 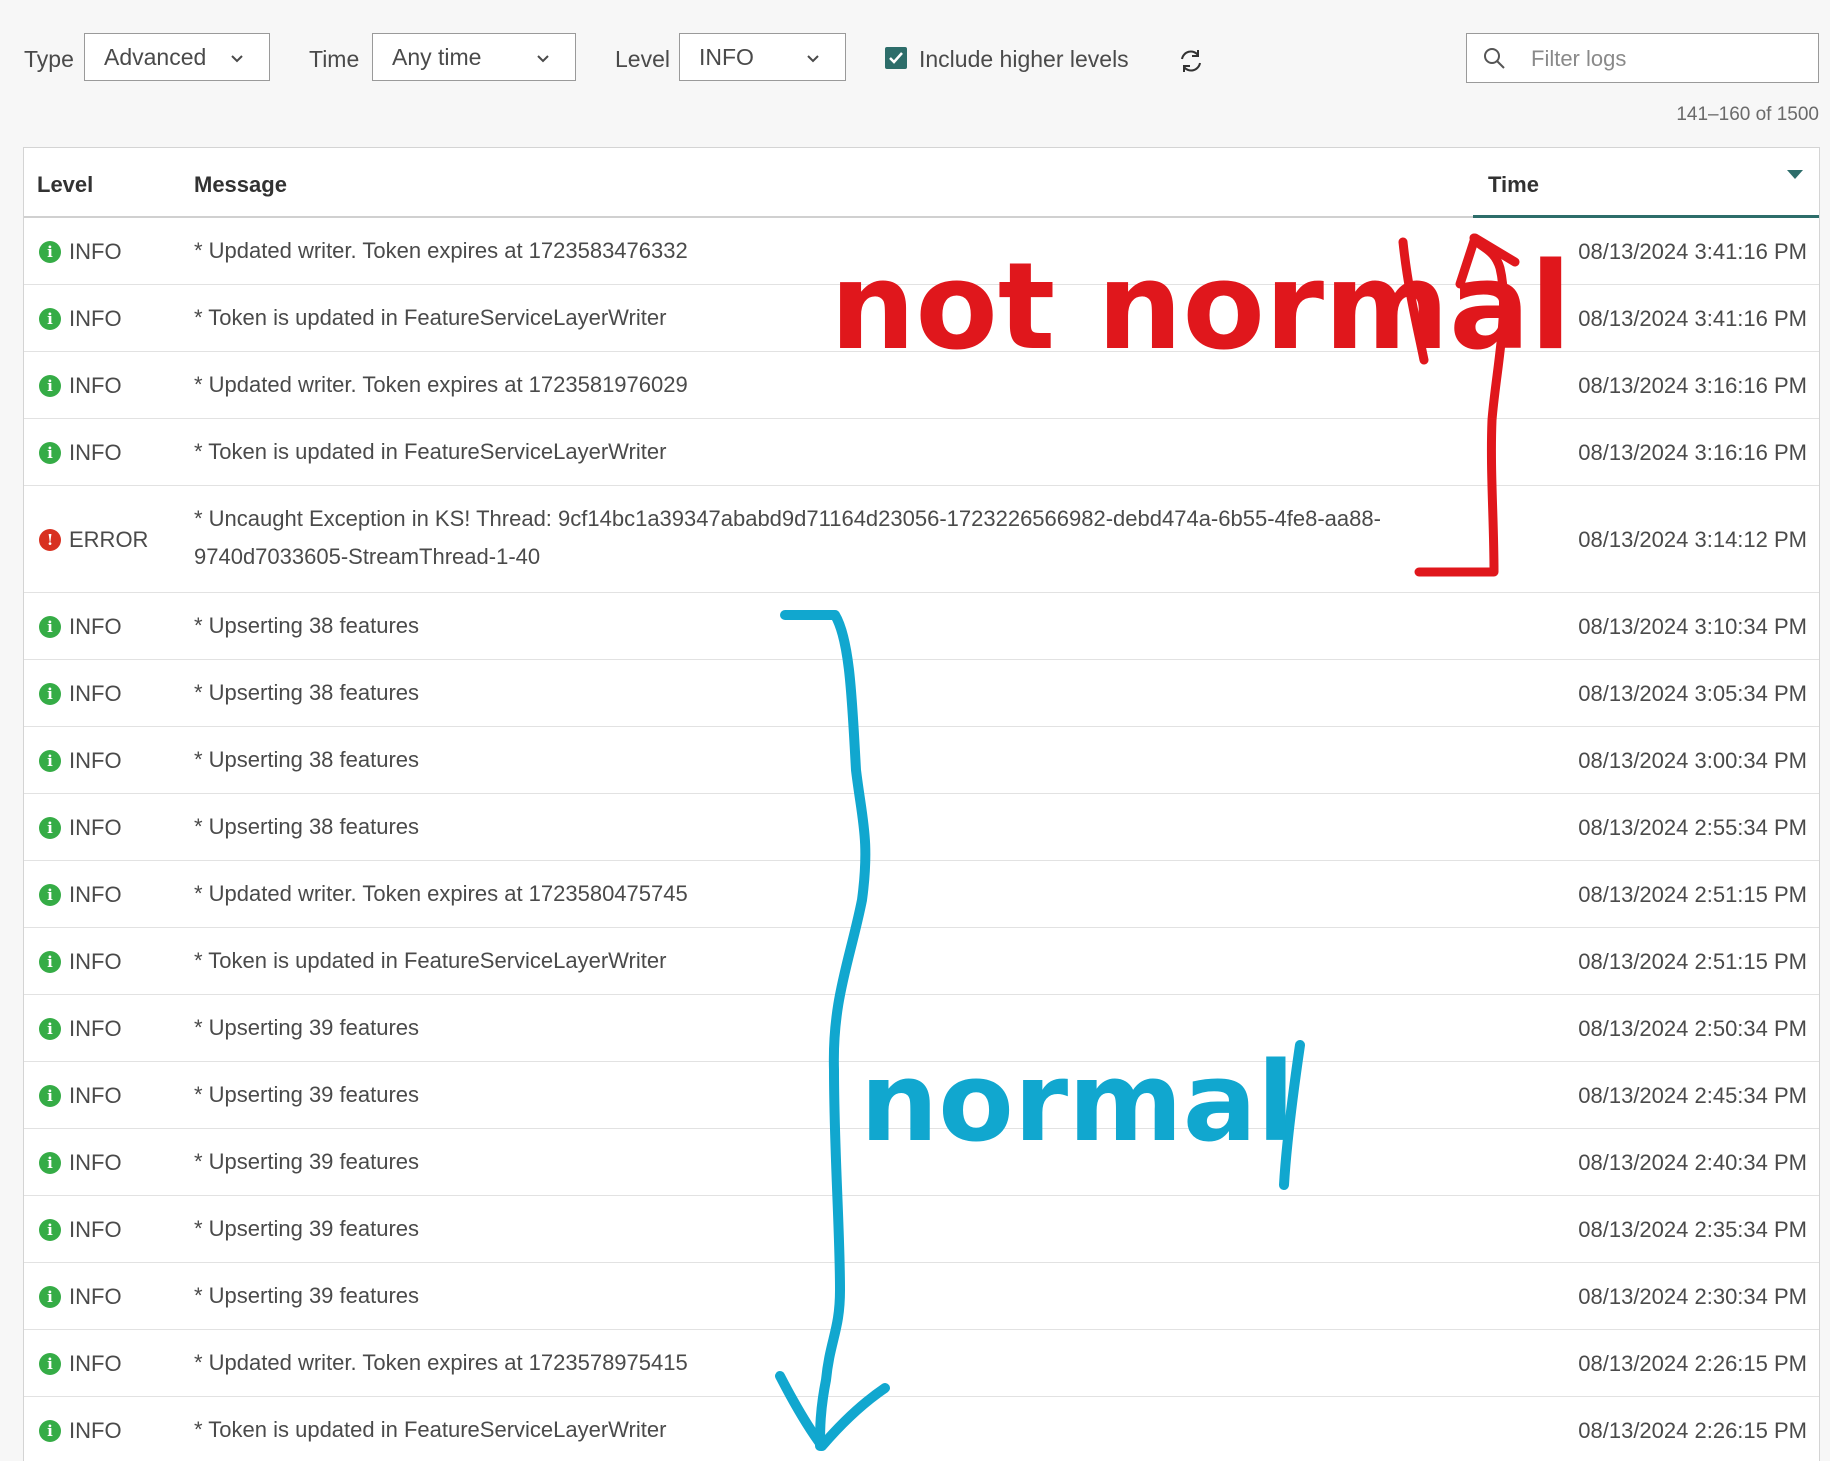 What do you see at coordinates (177, 57) in the screenshot?
I see `type-select: Advanced` at bounding box center [177, 57].